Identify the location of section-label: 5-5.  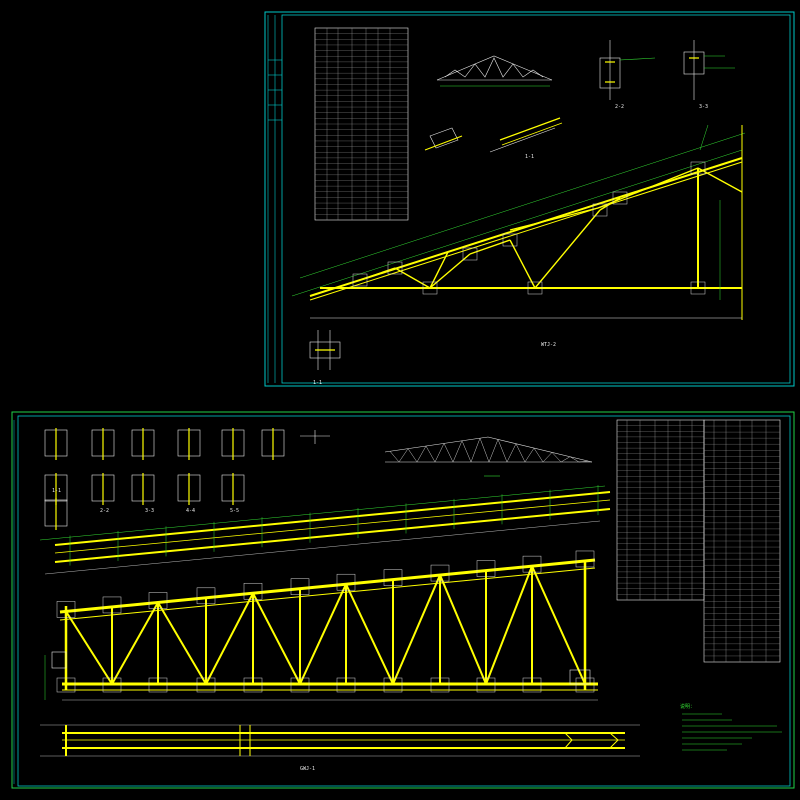
(234, 511).